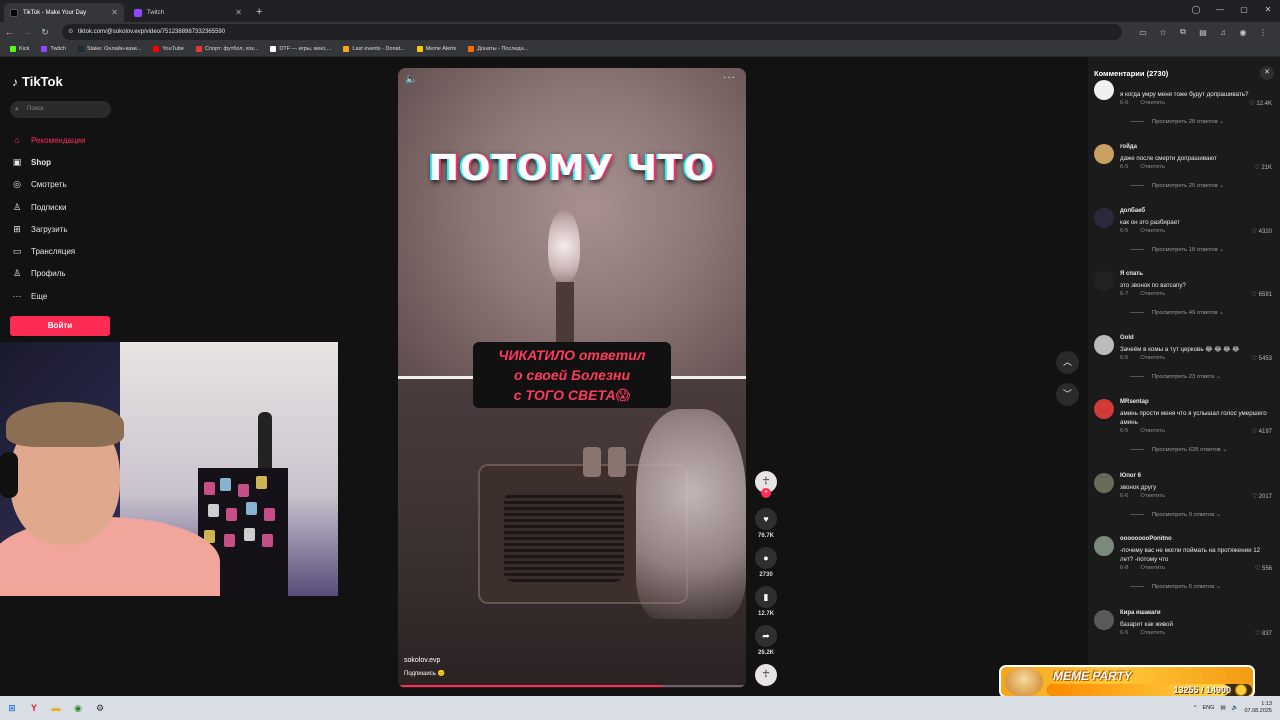  Describe the element at coordinates (1163, 32) in the screenshot. I see `star-icon: ☆` at that location.